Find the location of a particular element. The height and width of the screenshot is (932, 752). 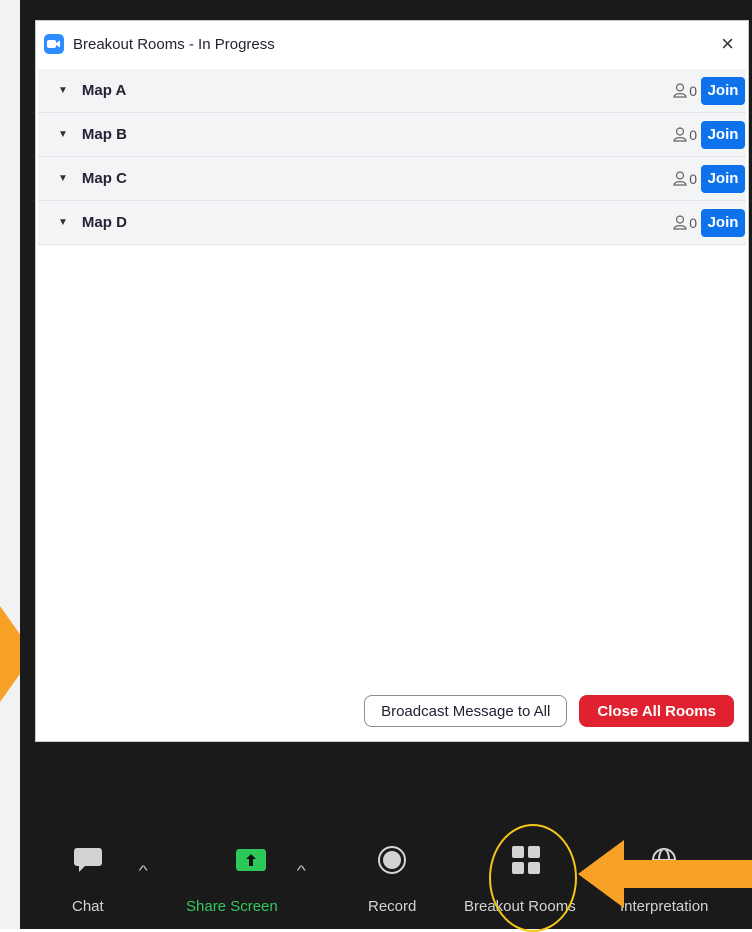

dialog-footer: Broadcast Message to All Close All Rooms is located at coordinates (549, 711).